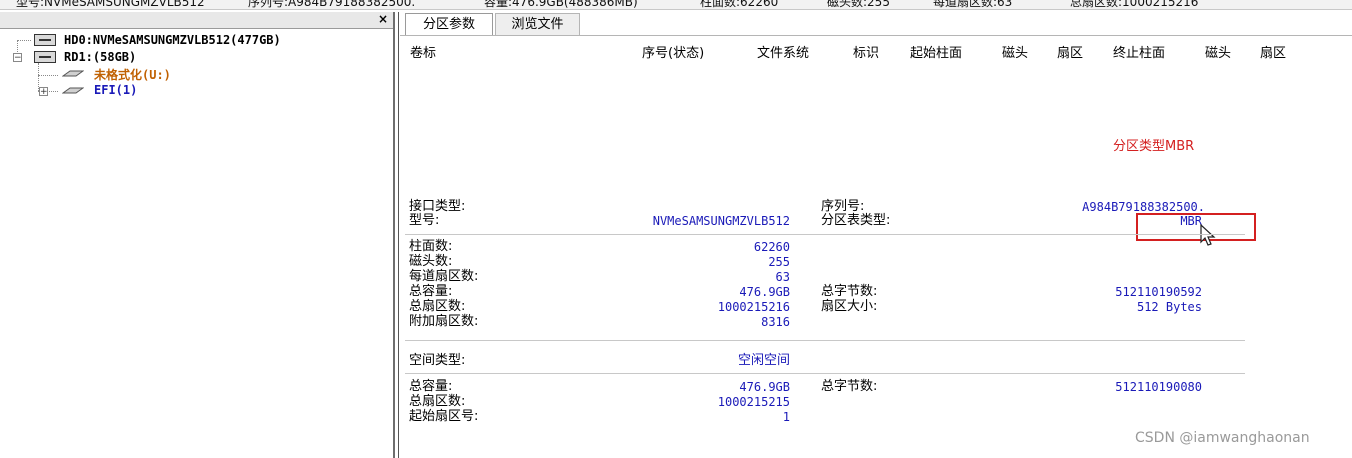 Image resolution: width=1352 pixels, height=458 pixels. Describe the element at coordinates (437, 306) in the screenshot. I see `total-sectors-label: 总扇区数:` at that location.